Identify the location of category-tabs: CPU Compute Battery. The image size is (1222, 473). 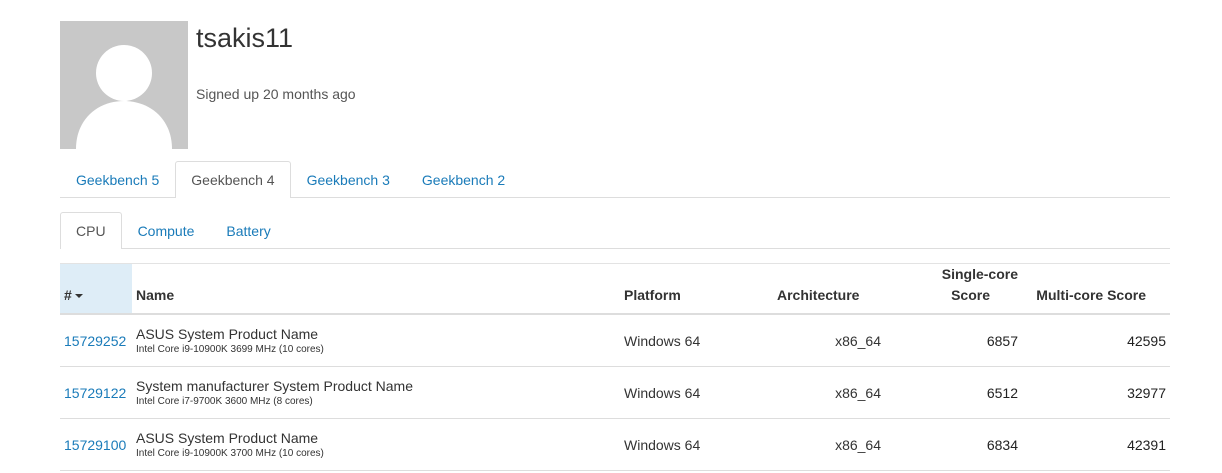
(615, 230).